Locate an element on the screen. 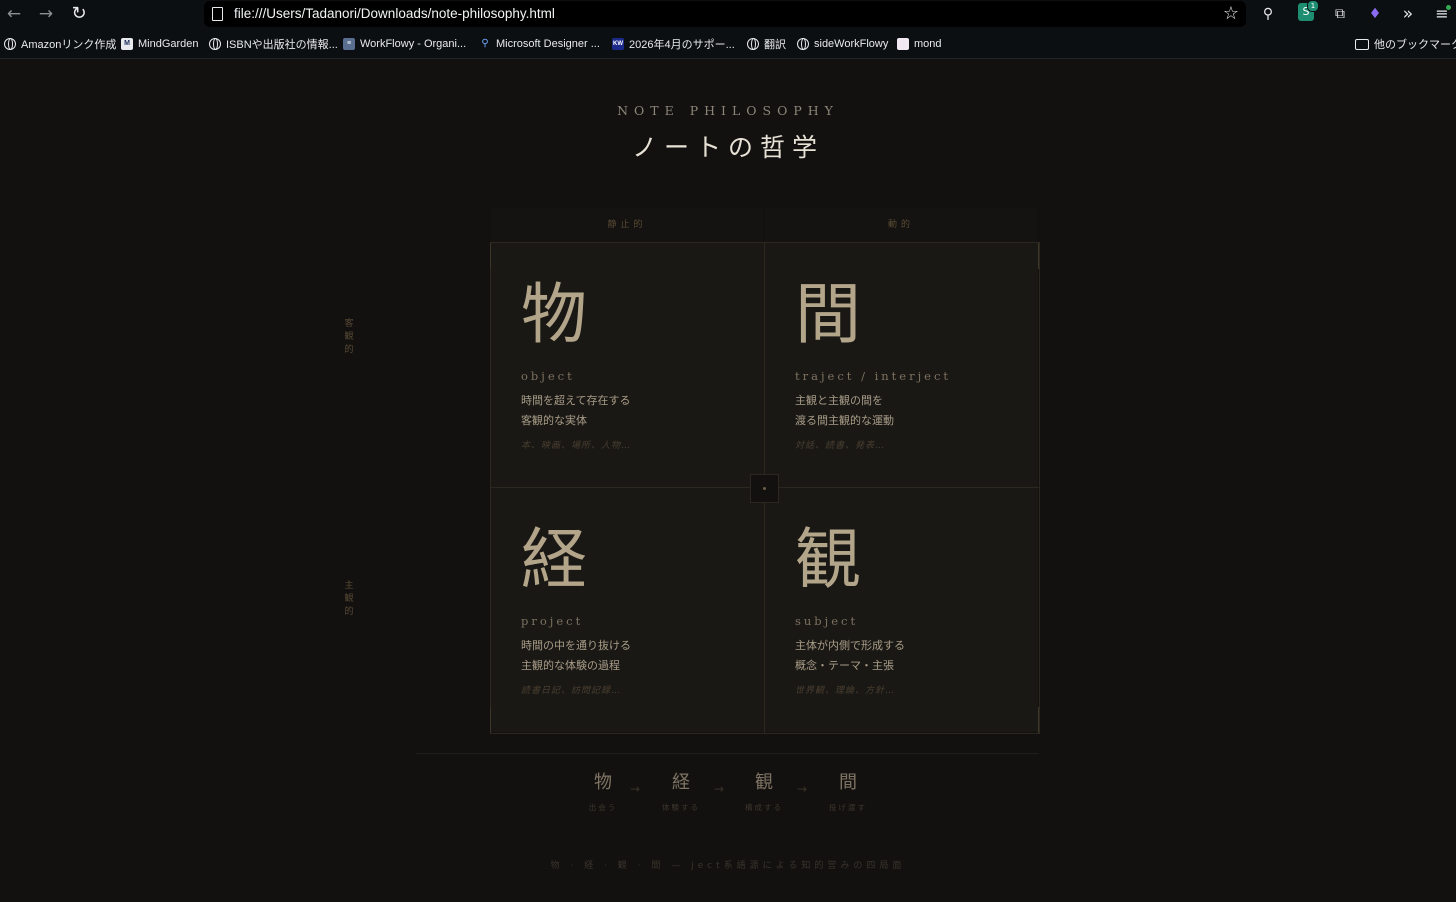 The image size is (1456, 902). back-button: ← is located at coordinates (14, 14).